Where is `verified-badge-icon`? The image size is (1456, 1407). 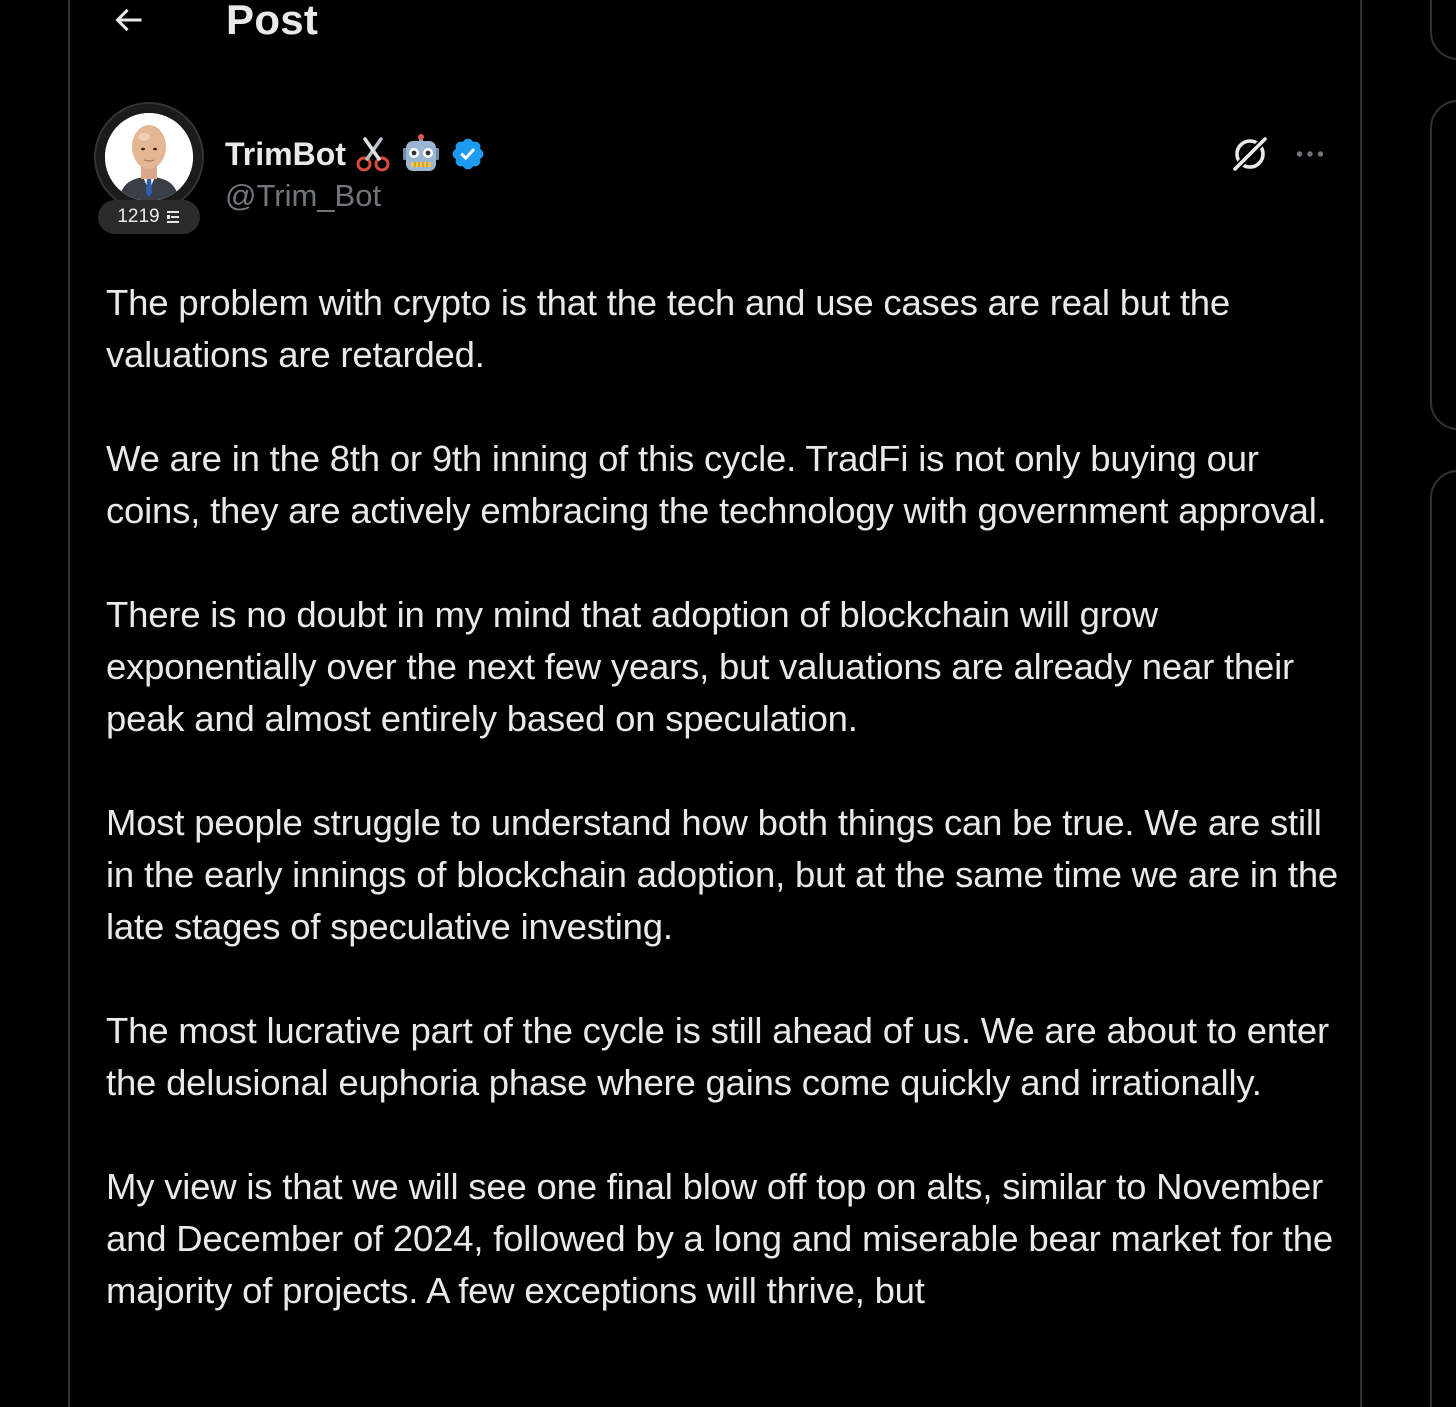
verified-badge-icon is located at coordinates (468, 154).